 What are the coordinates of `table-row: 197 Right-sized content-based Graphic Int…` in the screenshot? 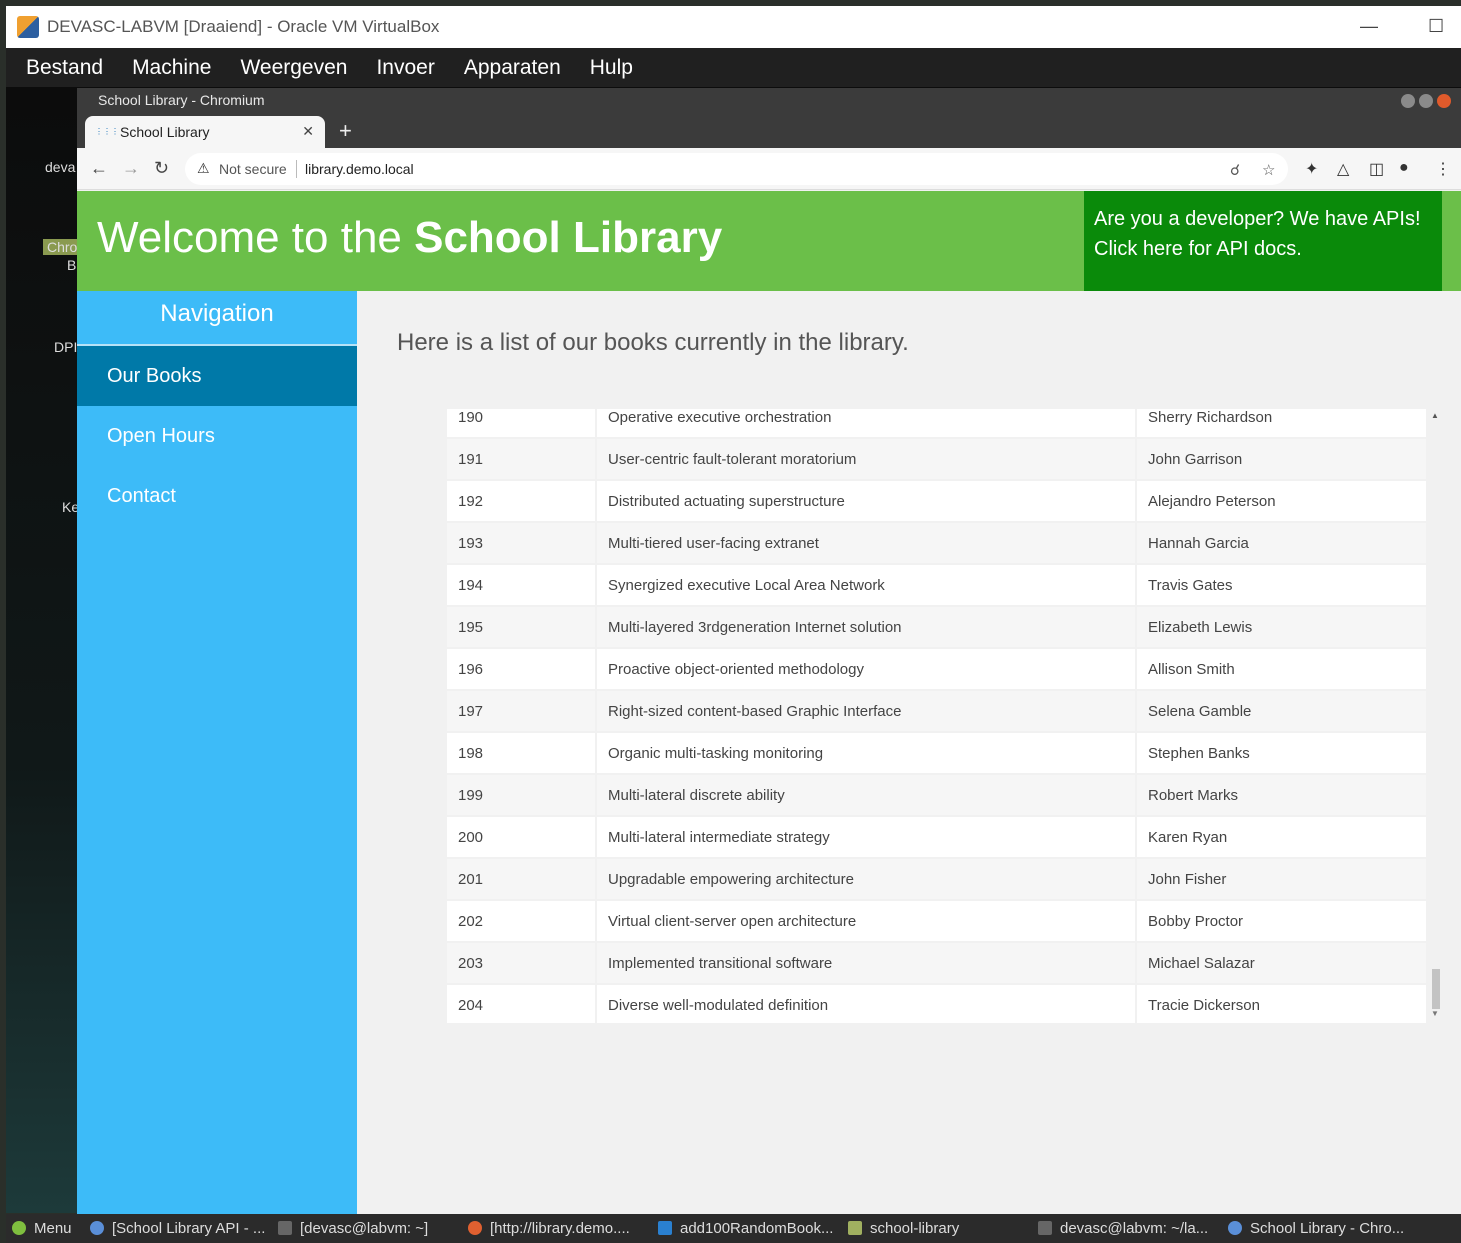 It's located at (936, 711).